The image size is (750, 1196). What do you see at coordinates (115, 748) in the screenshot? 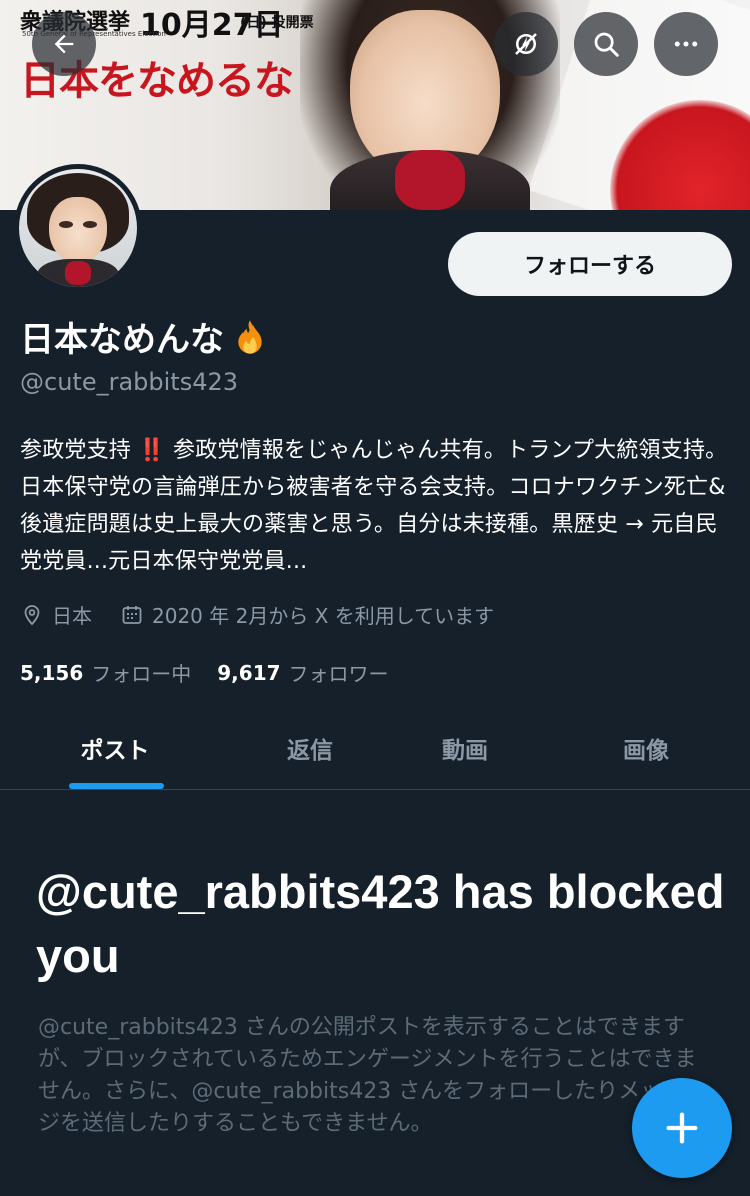
I see `tab-posts: ポスト` at bounding box center [115, 748].